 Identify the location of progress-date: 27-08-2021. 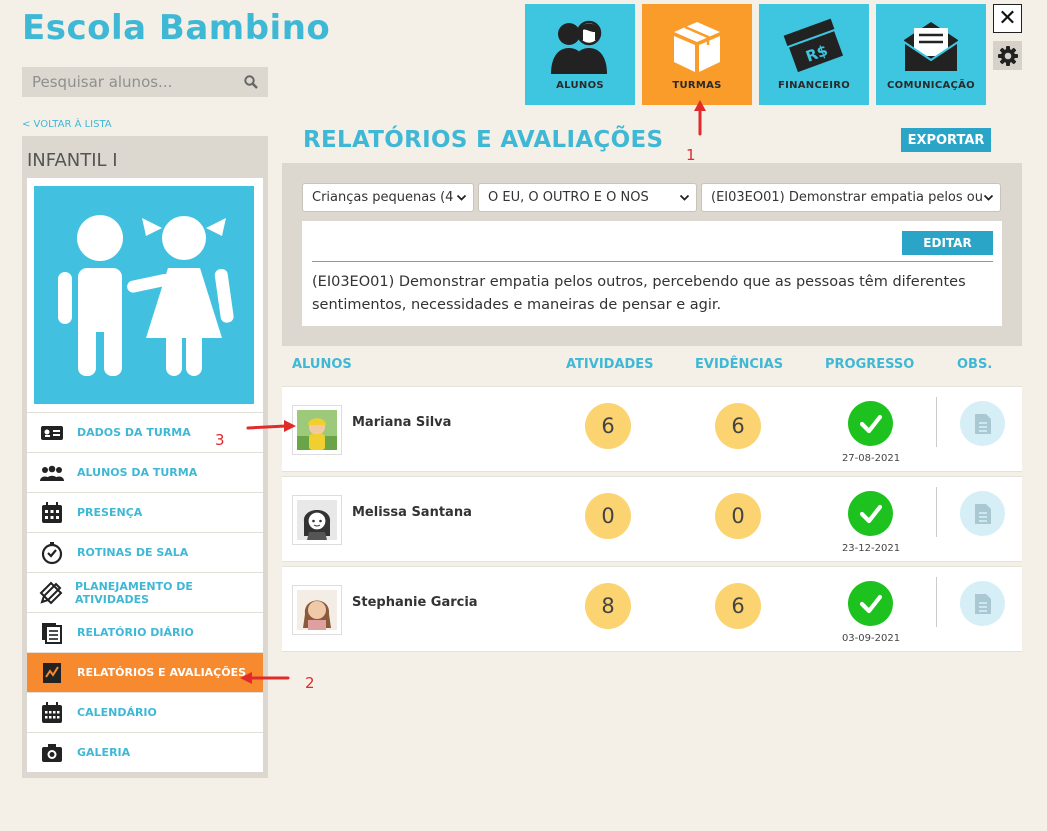
(871, 458).